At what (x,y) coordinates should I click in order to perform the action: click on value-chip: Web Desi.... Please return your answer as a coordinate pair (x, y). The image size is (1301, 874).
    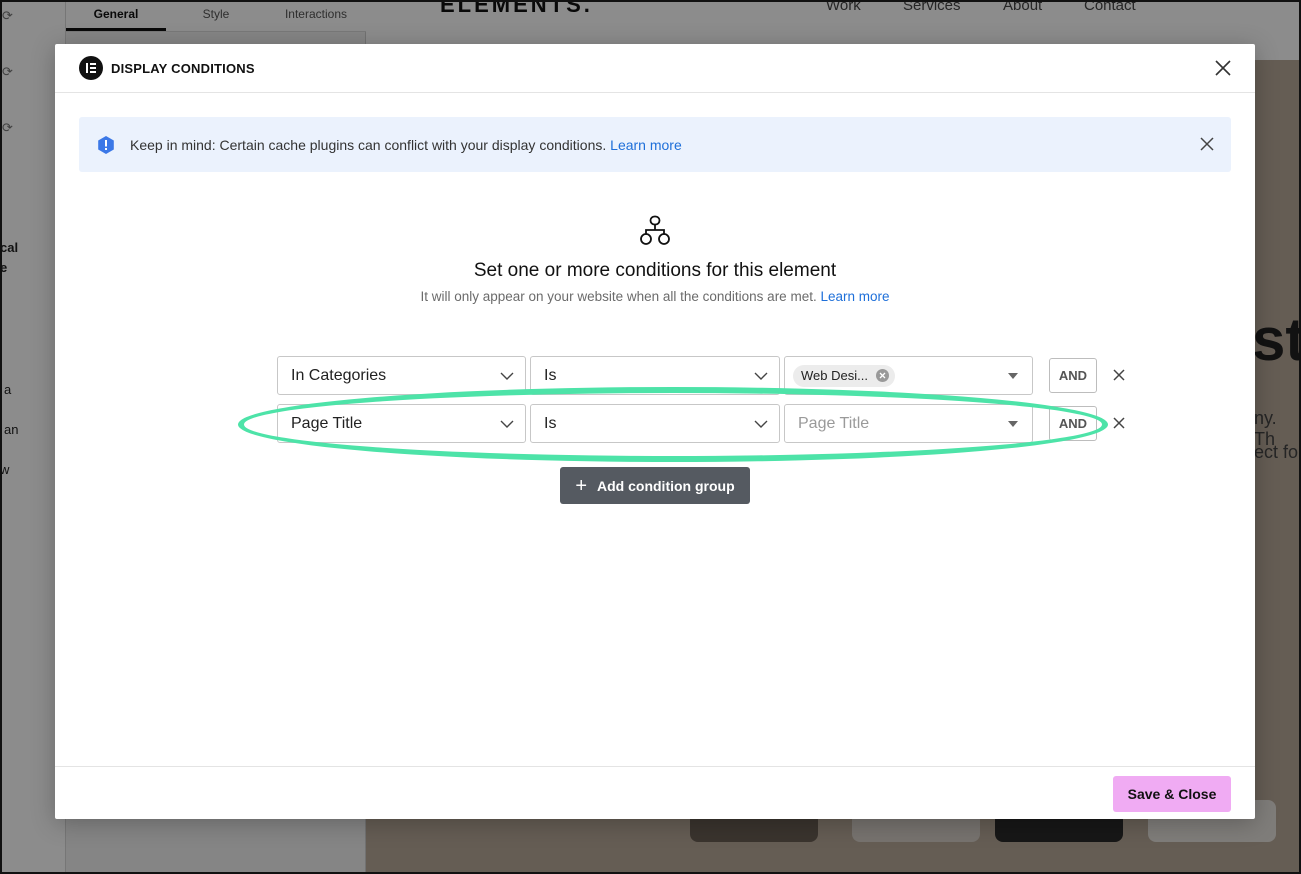
    Looking at the image, I should click on (844, 375).